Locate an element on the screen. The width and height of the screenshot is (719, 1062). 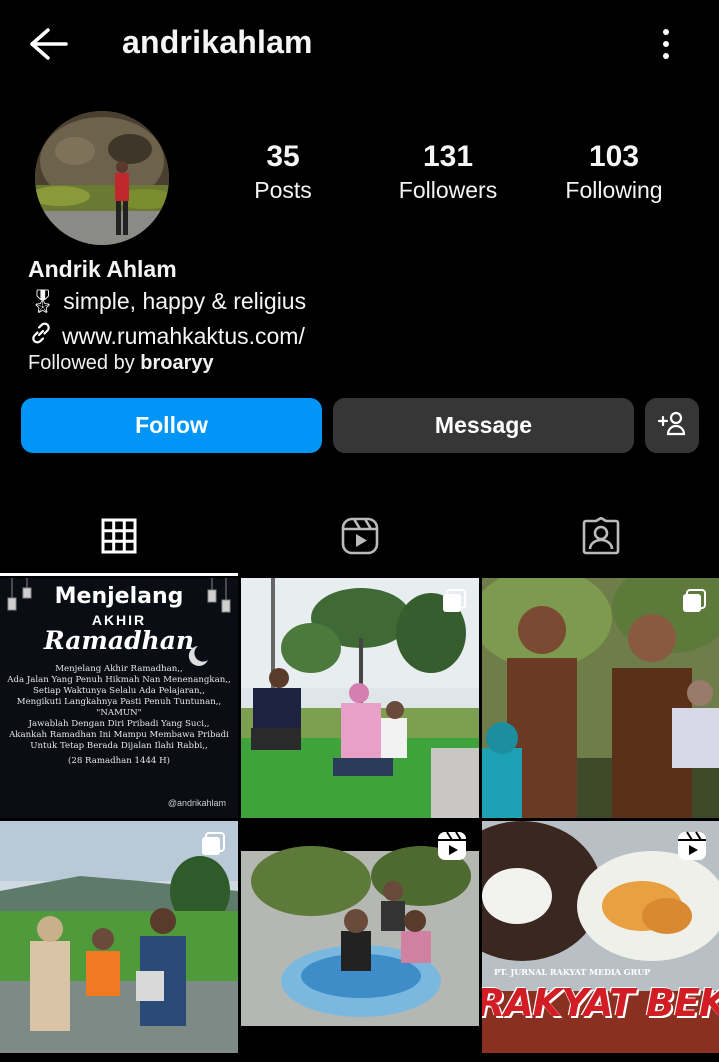
post-line: "NAMUN" is located at coordinates (119, 713).